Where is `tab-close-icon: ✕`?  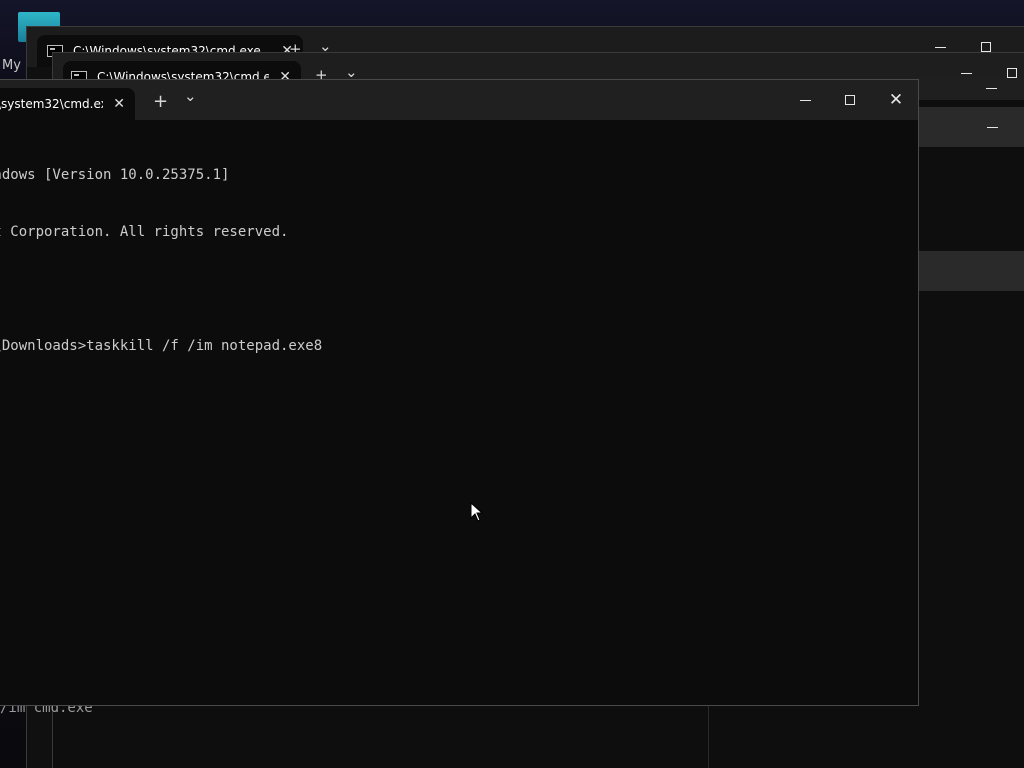
tab-close-icon: ✕ is located at coordinates (119, 104).